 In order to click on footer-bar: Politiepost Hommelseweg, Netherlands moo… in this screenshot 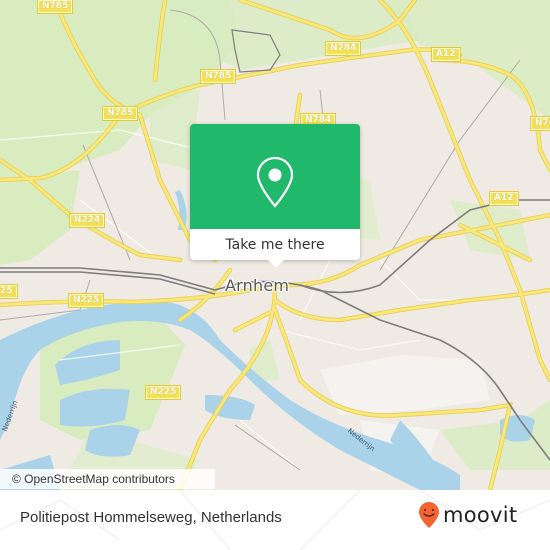, I will do `click(275, 520)`.